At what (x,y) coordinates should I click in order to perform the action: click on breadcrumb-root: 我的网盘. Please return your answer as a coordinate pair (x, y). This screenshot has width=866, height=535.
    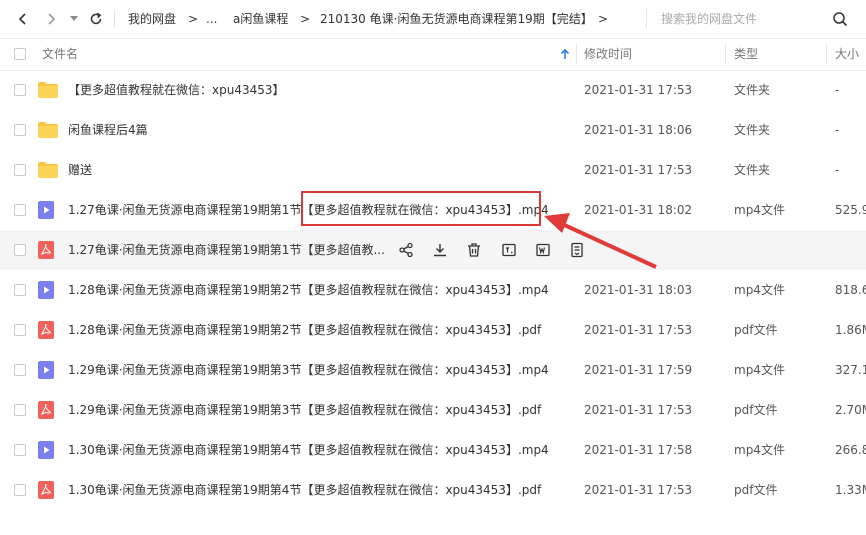
    Looking at the image, I should click on (152, 19).